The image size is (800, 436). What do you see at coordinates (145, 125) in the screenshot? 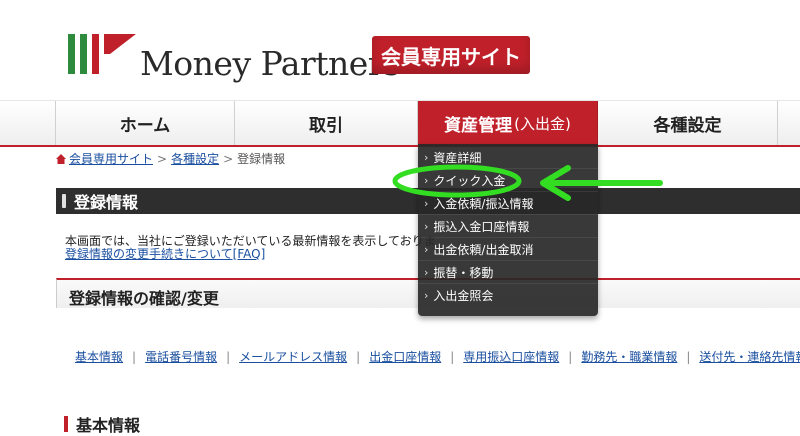
I see `nav-home-label: ホーム` at bounding box center [145, 125].